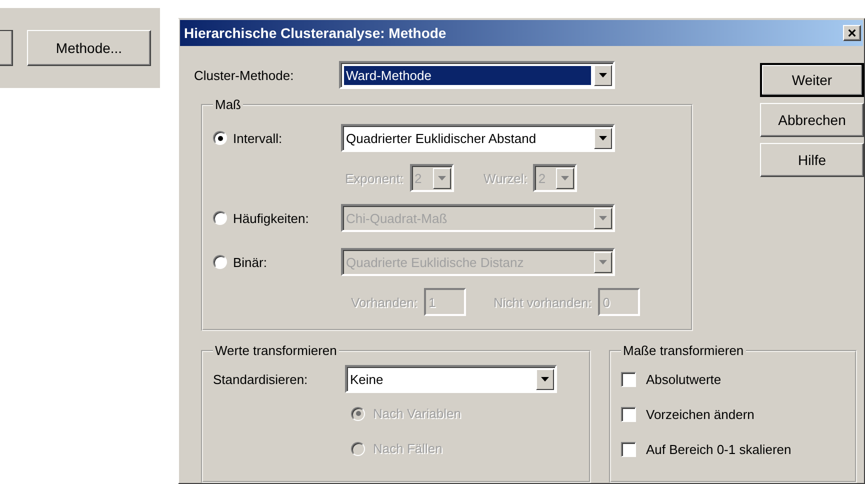  I want to click on radio-label: Binär:, so click(250, 262).